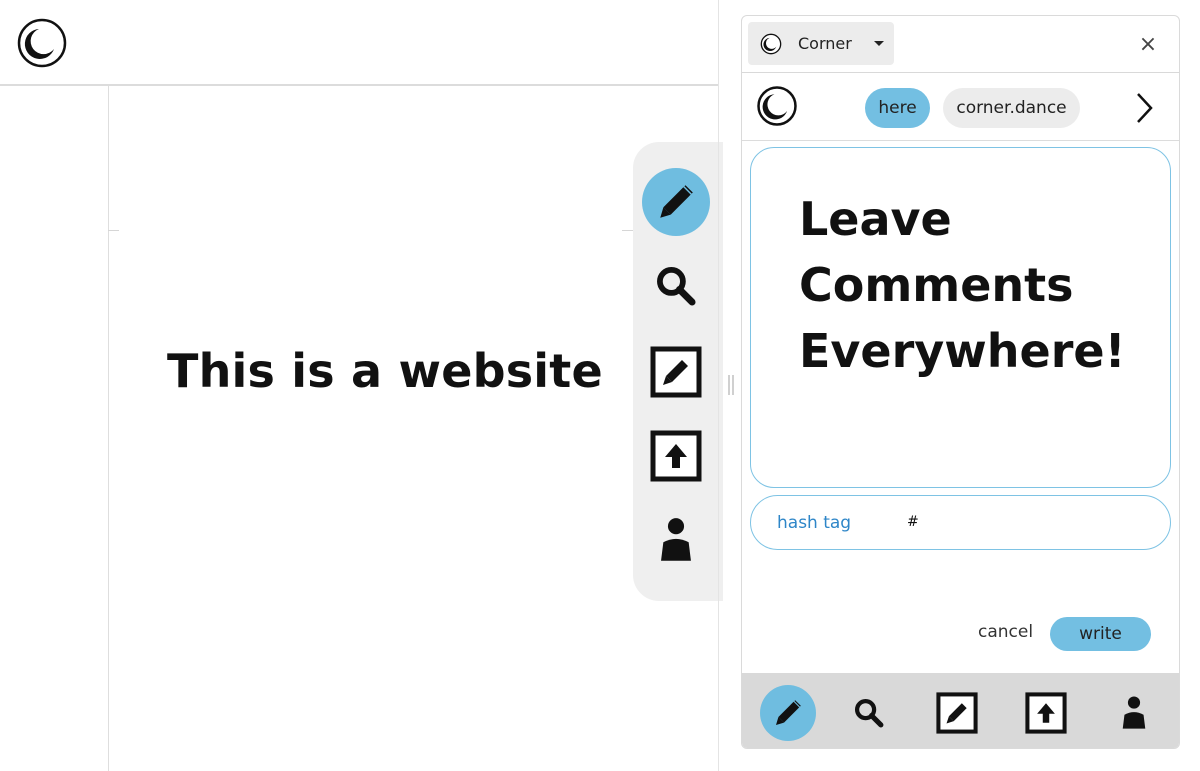 This screenshot has height=771, width=1200. I want to click on panel-header: Corner ×, so click(960, 44).